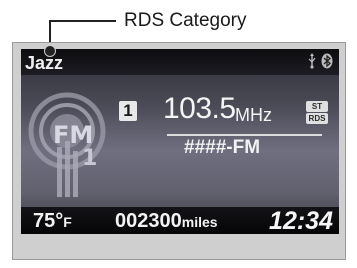 Image resolution: width=357 pixels, height=268 pixels. What do you see at coordinates (222, 147) in the screenshot?
I see `station-name: ####-FM` at bounding box center [222, 147].